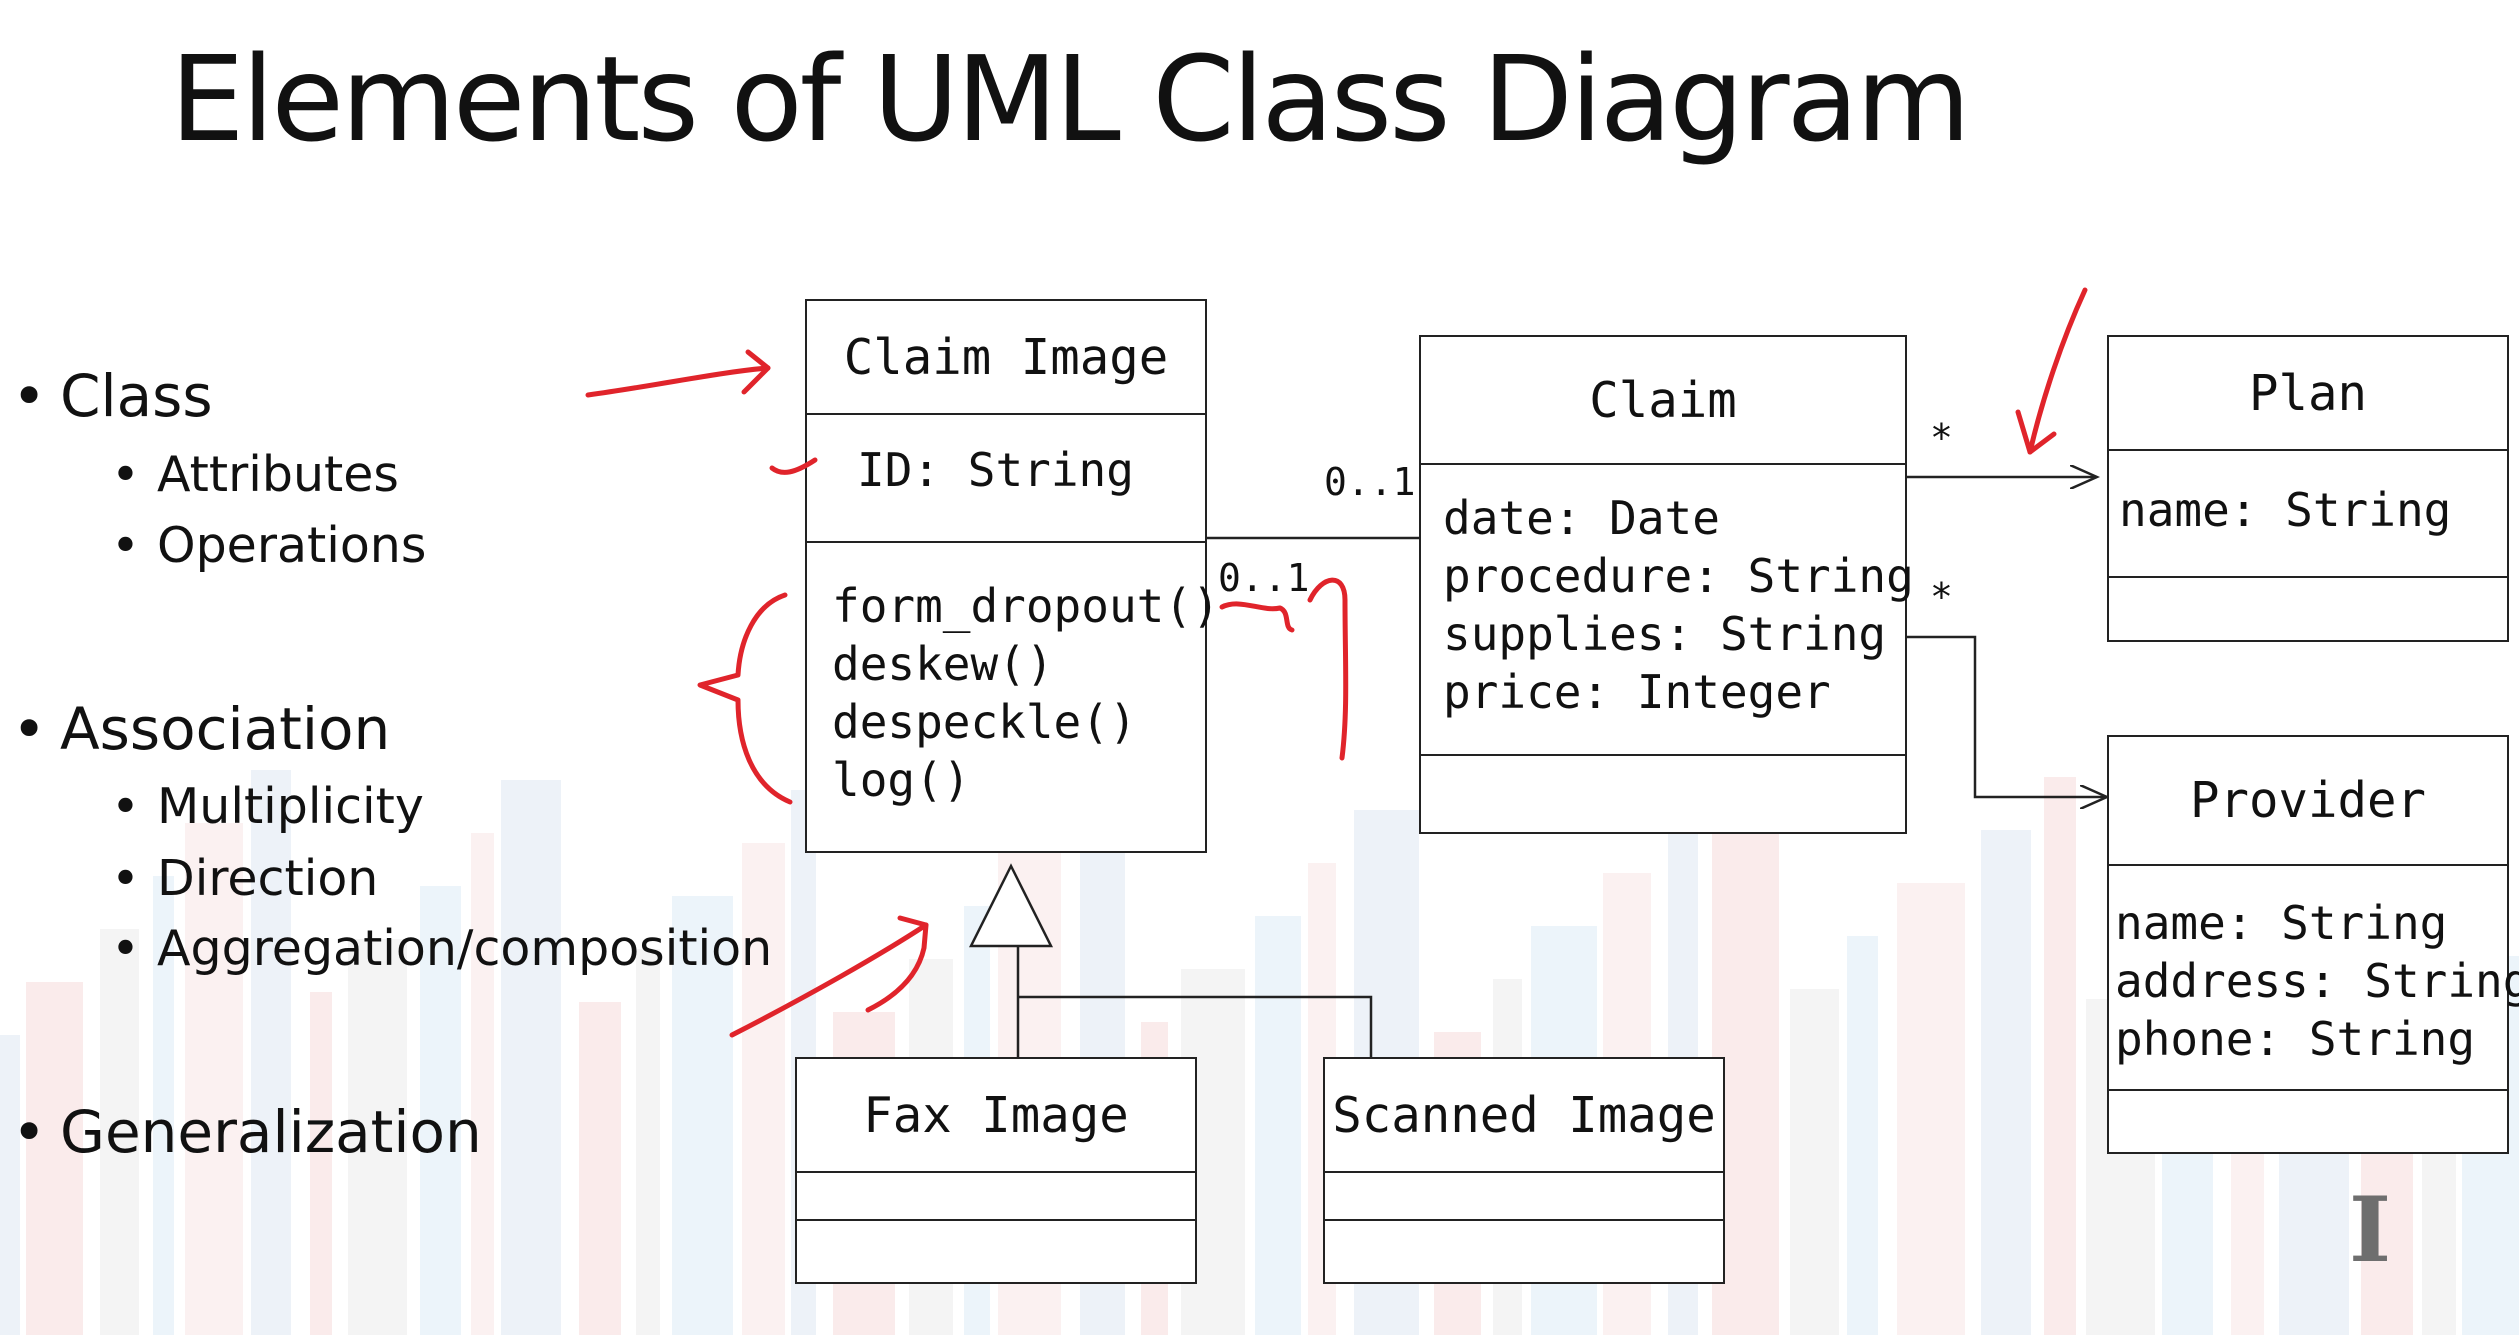  I want to click on illinois-block-i-icon: I, so click(2370, 1230).